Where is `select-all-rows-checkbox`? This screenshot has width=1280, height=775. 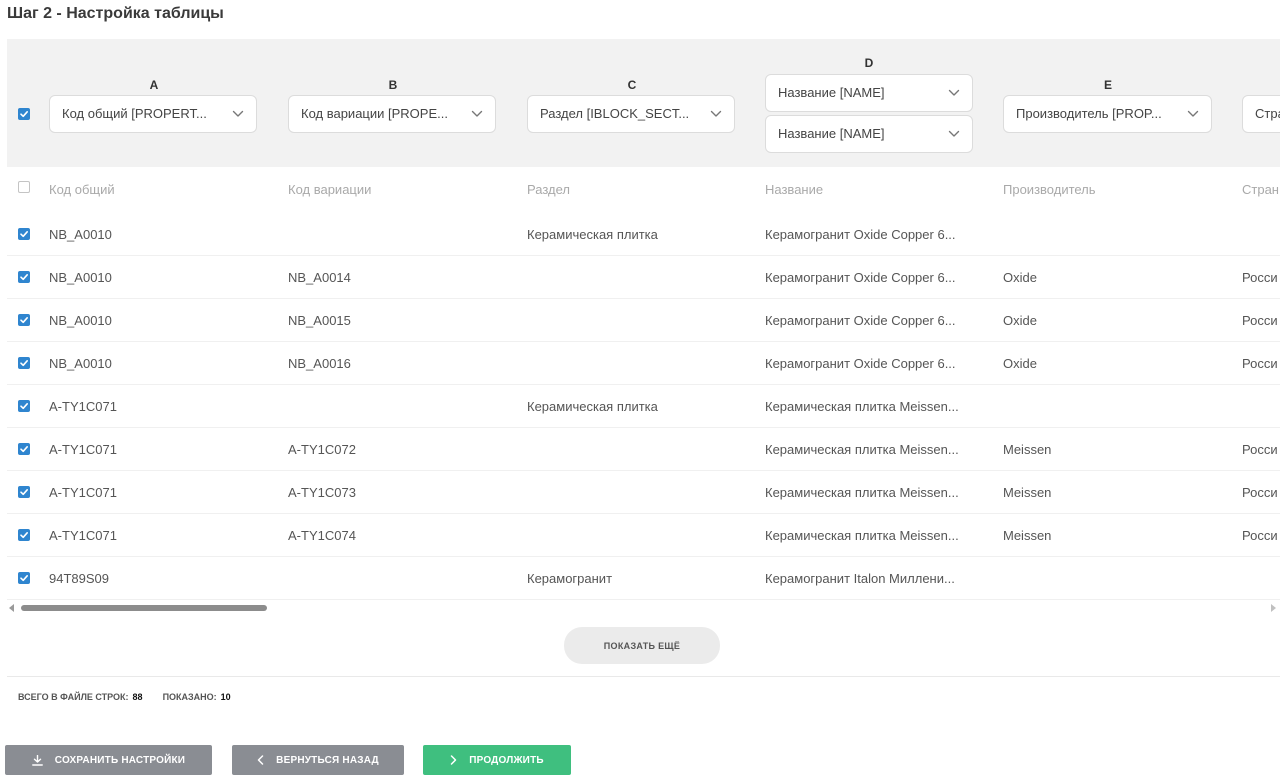 select-all-rows-checkbox is located at coordinates (24, 187).